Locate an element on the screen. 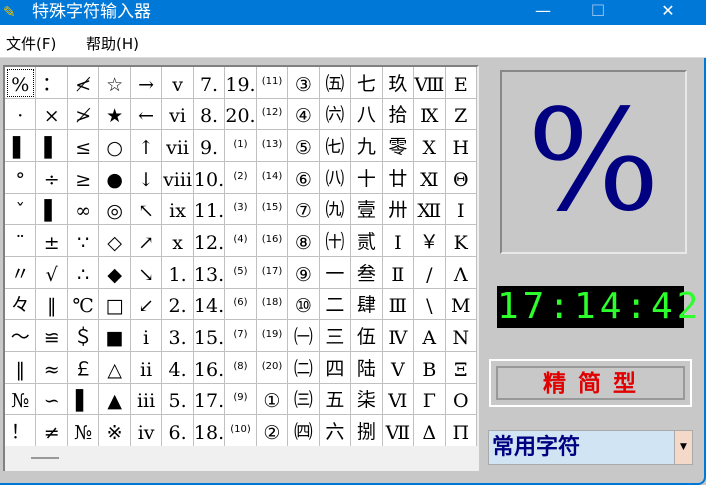 The image size is (706, 485). char-cell: \ is located at coordinates (430, 304).